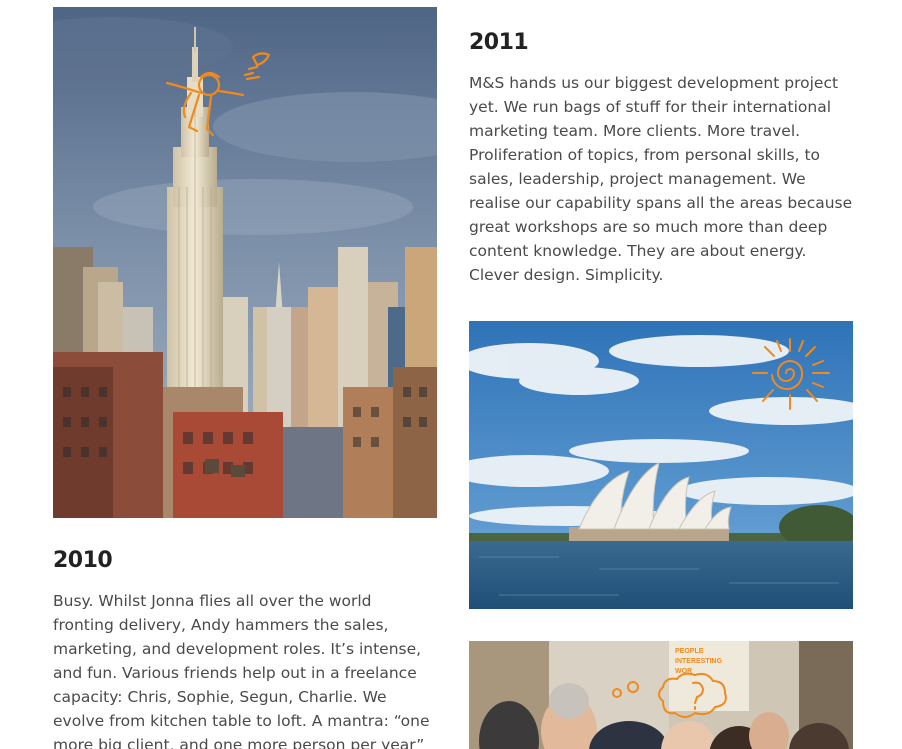 This screenshot has width=902, height=749. Describe the element at coordinates (791, 374) in the screenshot. I see `sun-doodle-icon` at that location.